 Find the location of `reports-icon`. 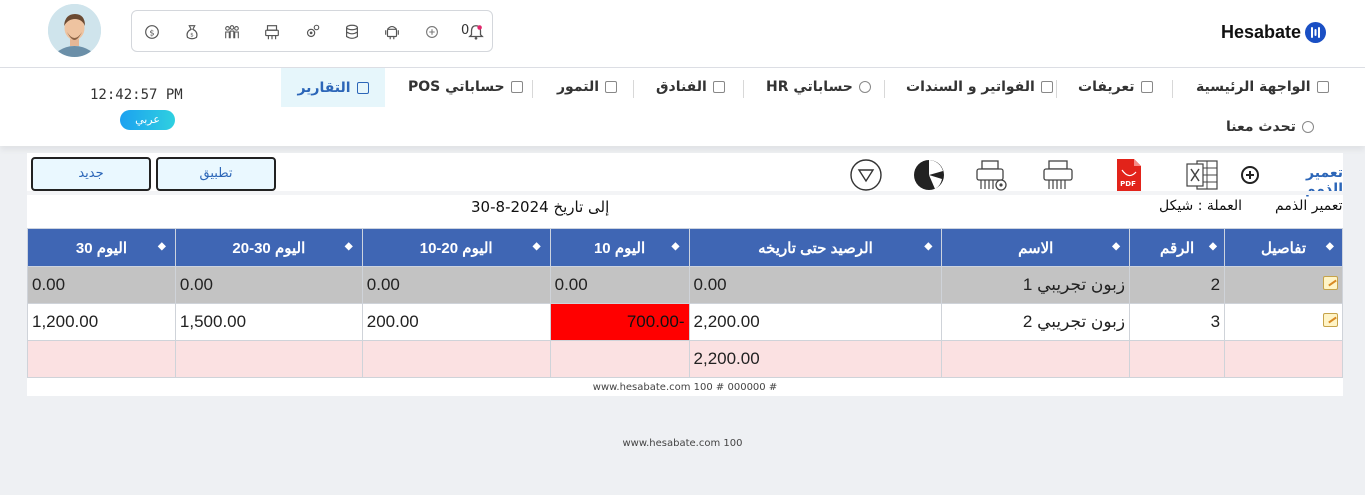

reports-icon is located at coordinates (362, 87).